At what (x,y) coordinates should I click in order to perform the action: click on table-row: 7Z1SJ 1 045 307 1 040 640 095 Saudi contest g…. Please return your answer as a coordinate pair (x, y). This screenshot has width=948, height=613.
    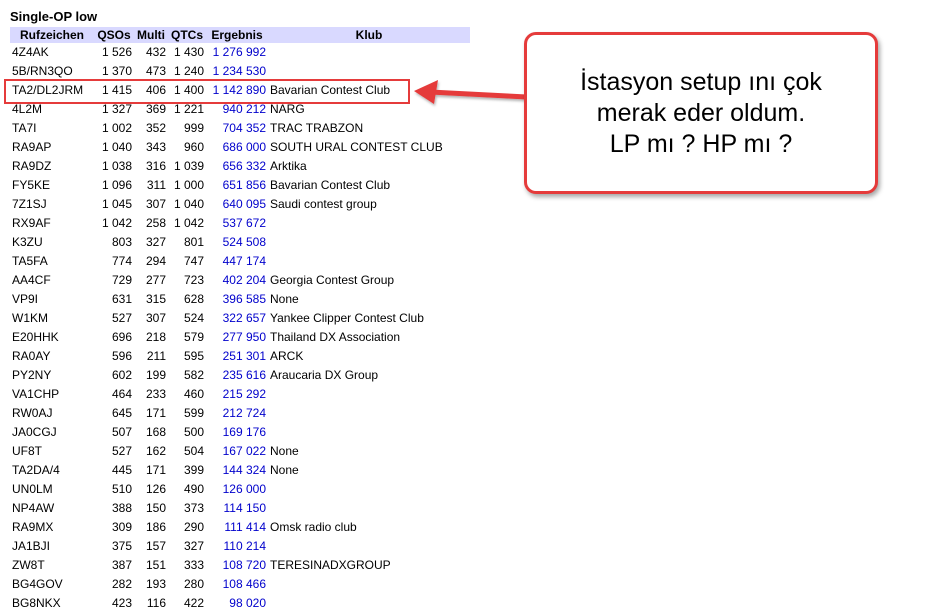
    Looking at the image, I should click on (240, 204).